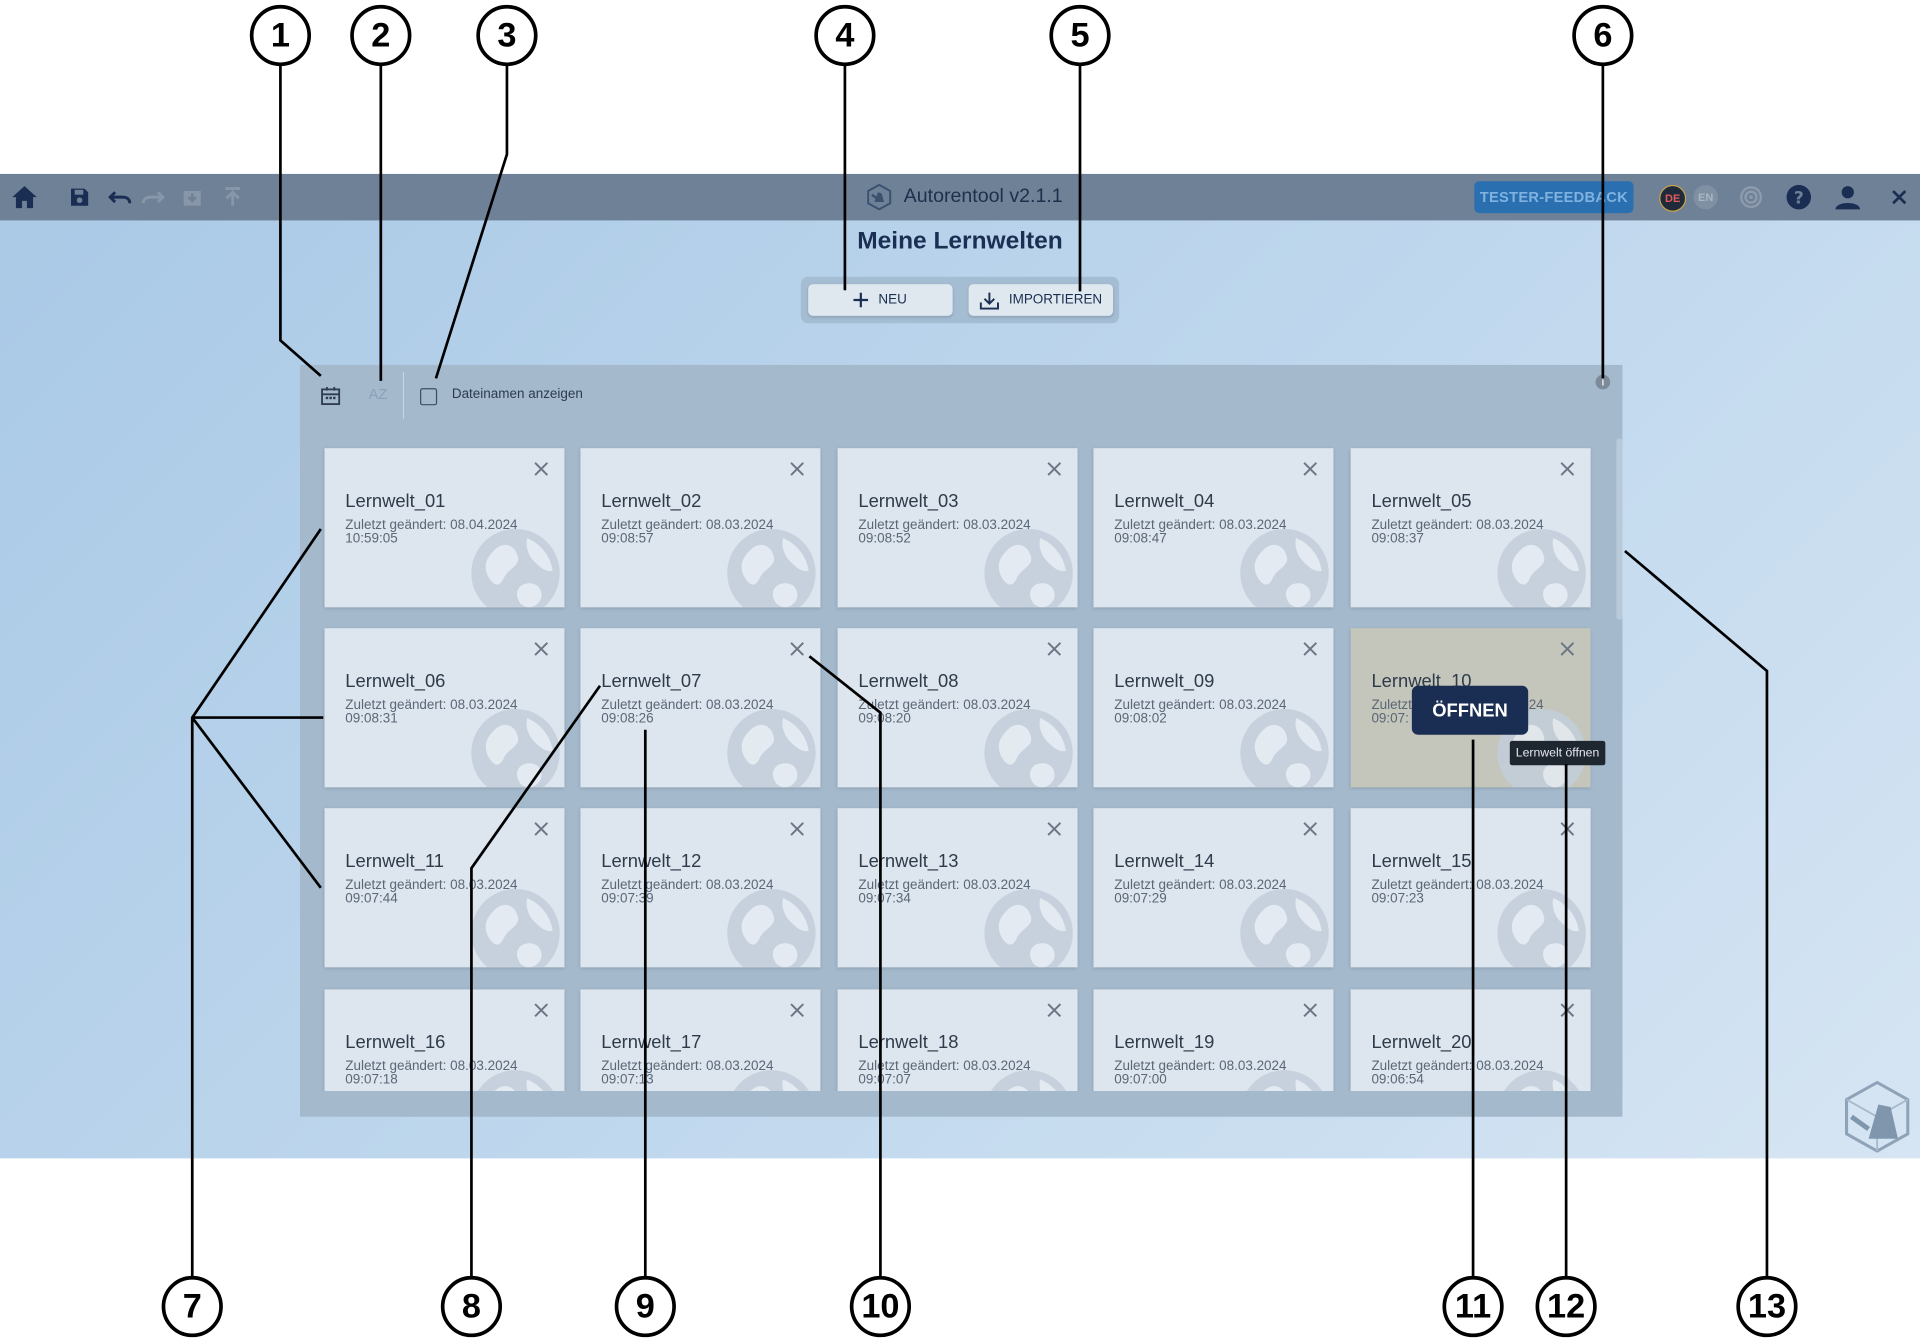 The image size is (1920, 1341). What do you see at coordinates (627, 1080) in the screenshot?
I see `world-card-modified-time: 09:07:13` at bounding box center [627, 1080].